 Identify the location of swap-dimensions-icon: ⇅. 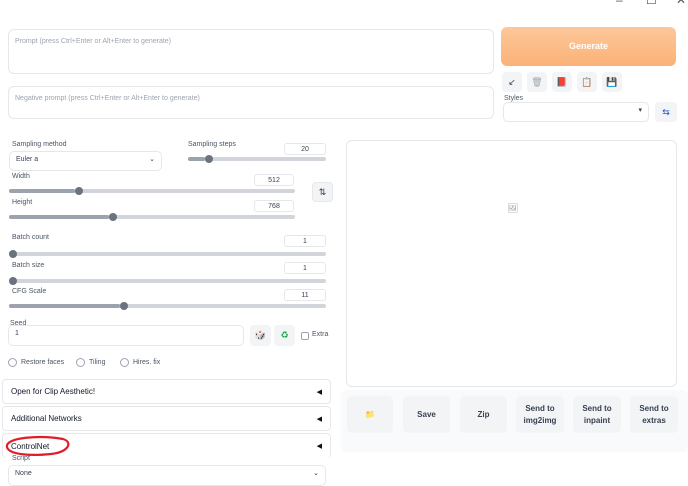
(322, 192).